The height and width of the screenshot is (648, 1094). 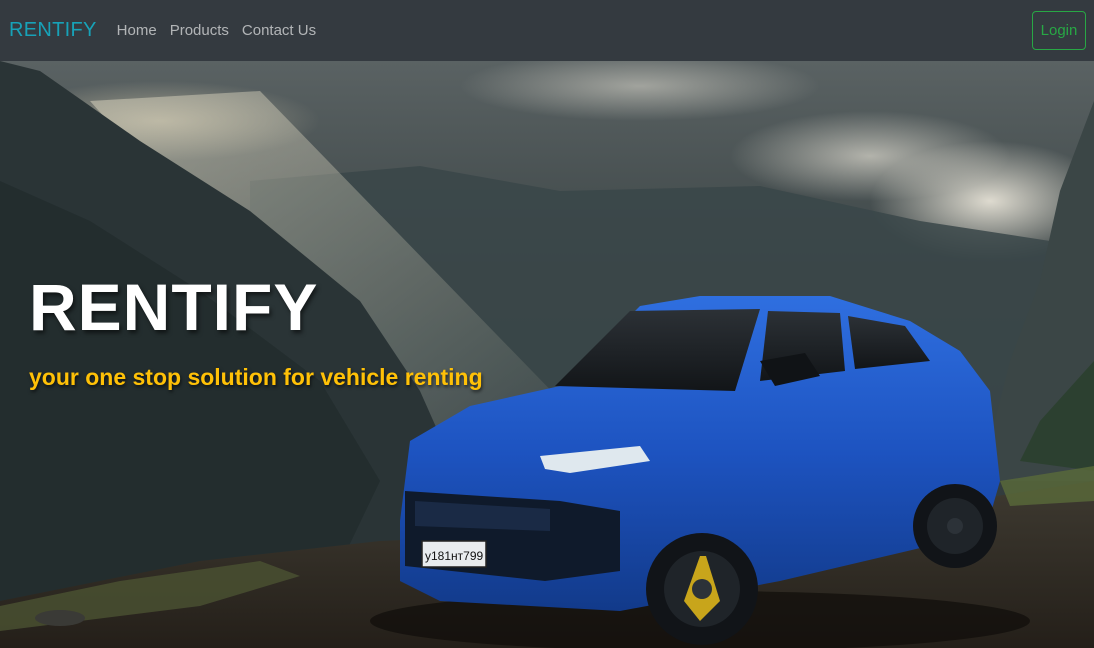 What do you see at coordinates (53, 30) in the screenshot?
I see `brand-logo: RENTIFY` at bounding box center [53, 30].